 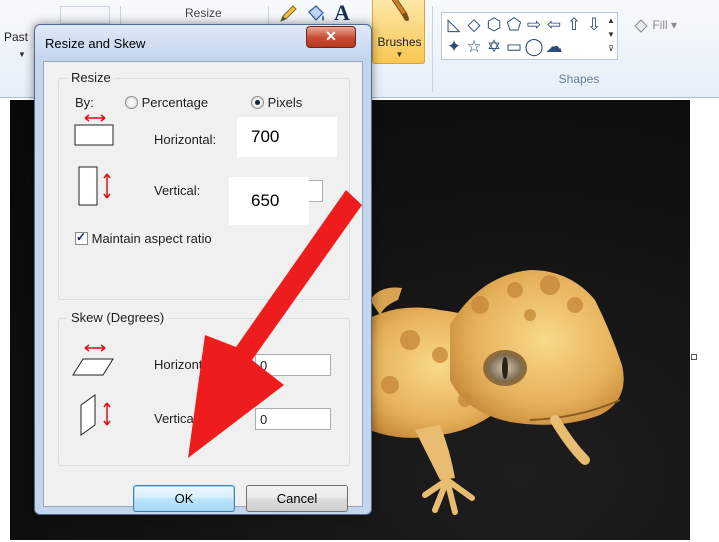 I want to click on brushes-label: Brushes, so click(x=399, y=42).